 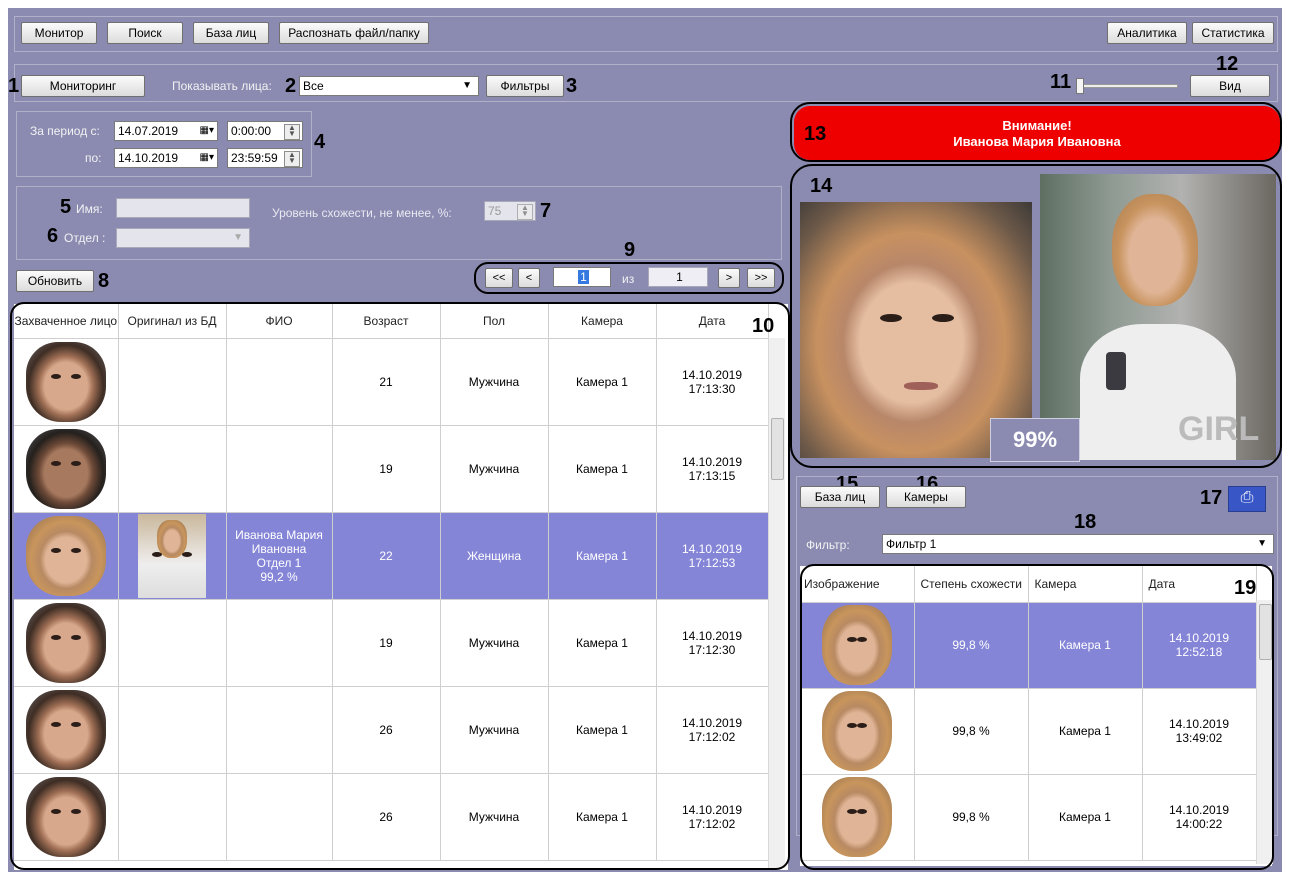 I want to click on page-input: 1, so click(x=582, y=277).